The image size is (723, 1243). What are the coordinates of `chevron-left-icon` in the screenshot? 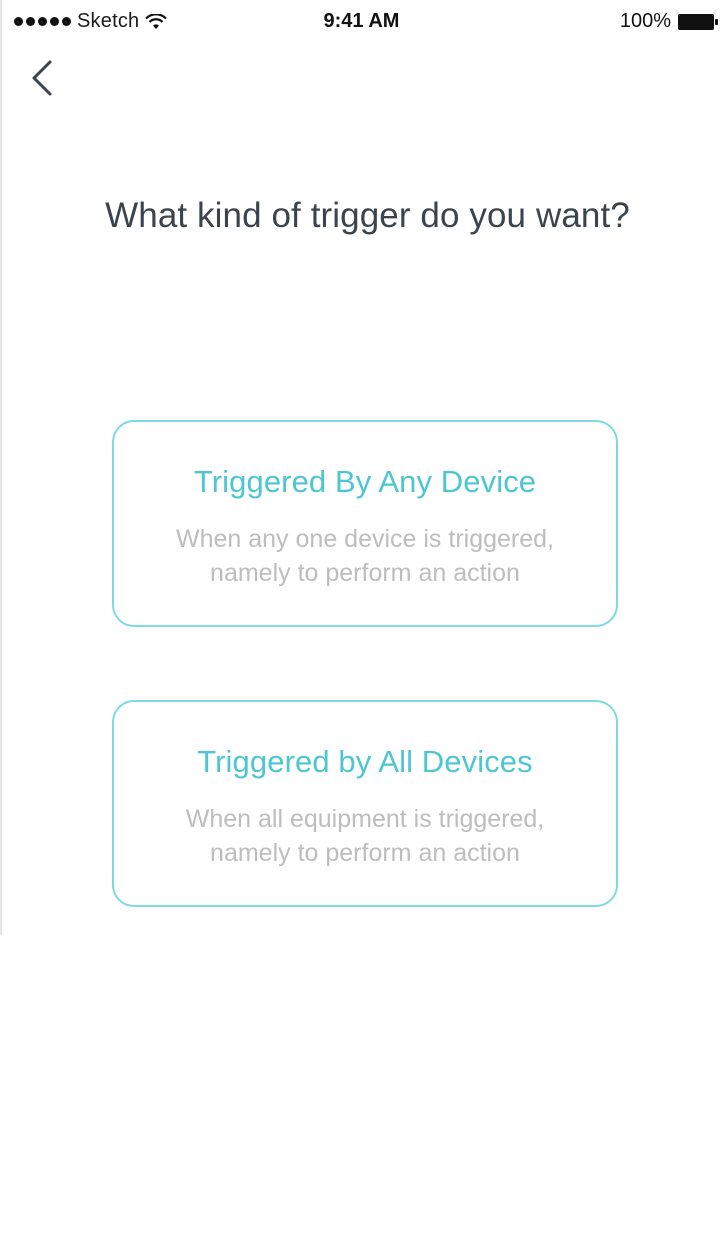 It's located at (42, 78).